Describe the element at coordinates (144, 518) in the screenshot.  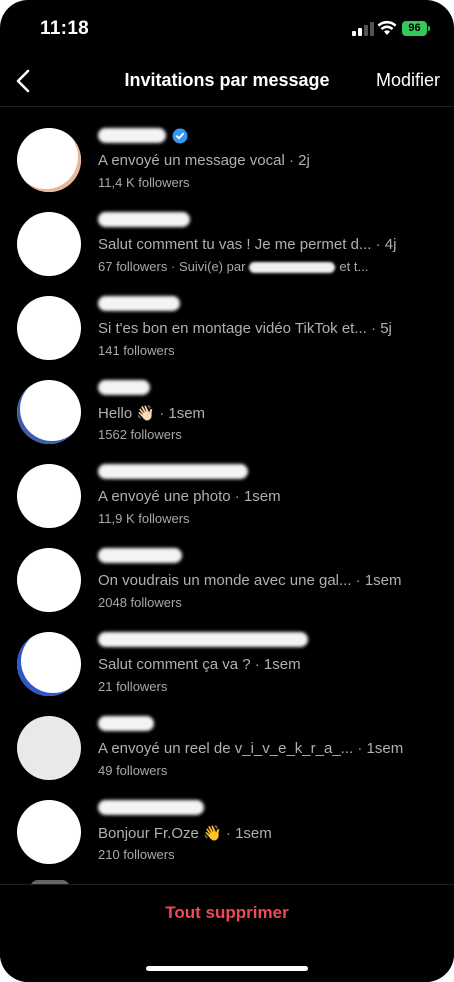
I see `follower-count: 11,9 K followers` at that location.